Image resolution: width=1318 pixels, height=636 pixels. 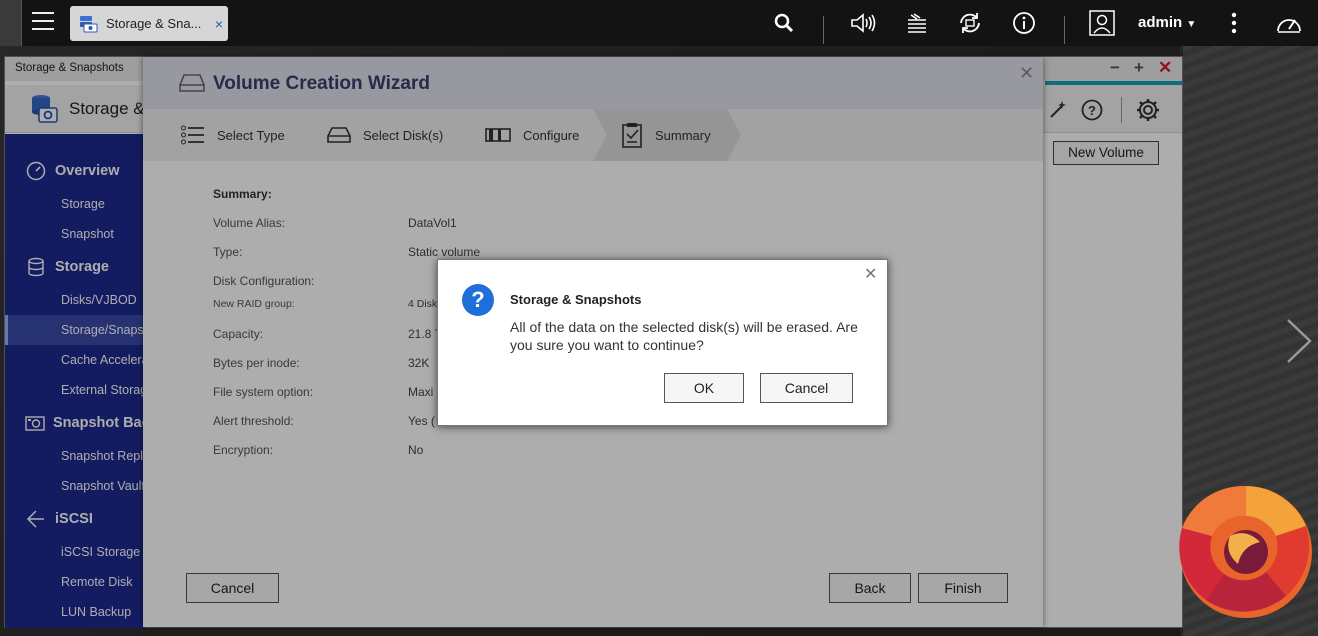 What do you see at coordinates (219, 24) in the screenshot?
I see `close-icon: ×` at bounding box center [219, 24].